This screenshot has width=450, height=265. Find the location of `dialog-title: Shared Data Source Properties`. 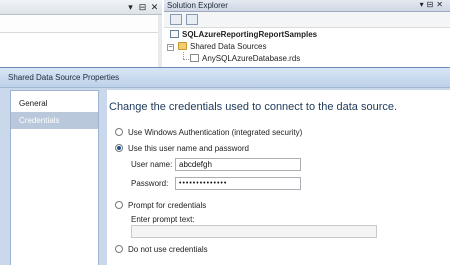

dialog-title: Shared Data Source Properties is located at coordinates (64, 77).